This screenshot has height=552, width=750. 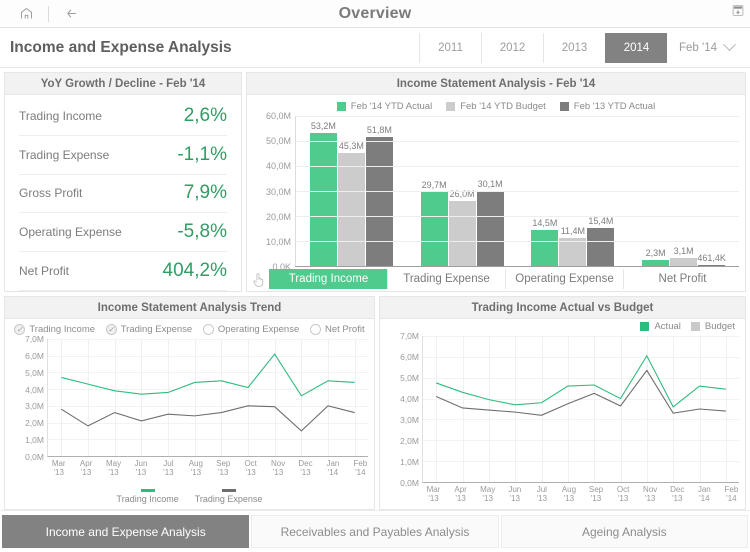 What do you see at coordinates (44, 271) in the screenshot?
I see `kpi-label: Net Profit` at bounding box center [44, 271].